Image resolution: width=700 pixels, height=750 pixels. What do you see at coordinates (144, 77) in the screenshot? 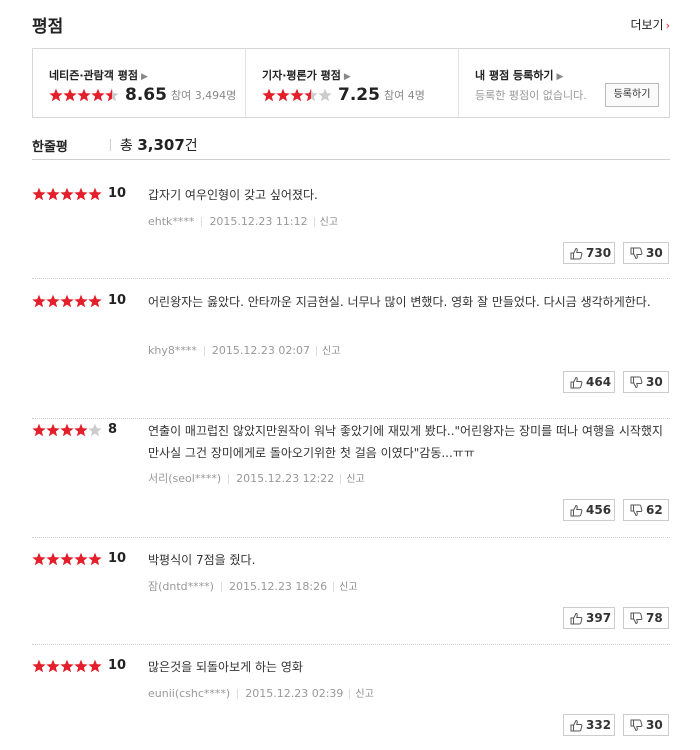
I see `triangle-right-icon: ▶` at bounding box center [144, 77].